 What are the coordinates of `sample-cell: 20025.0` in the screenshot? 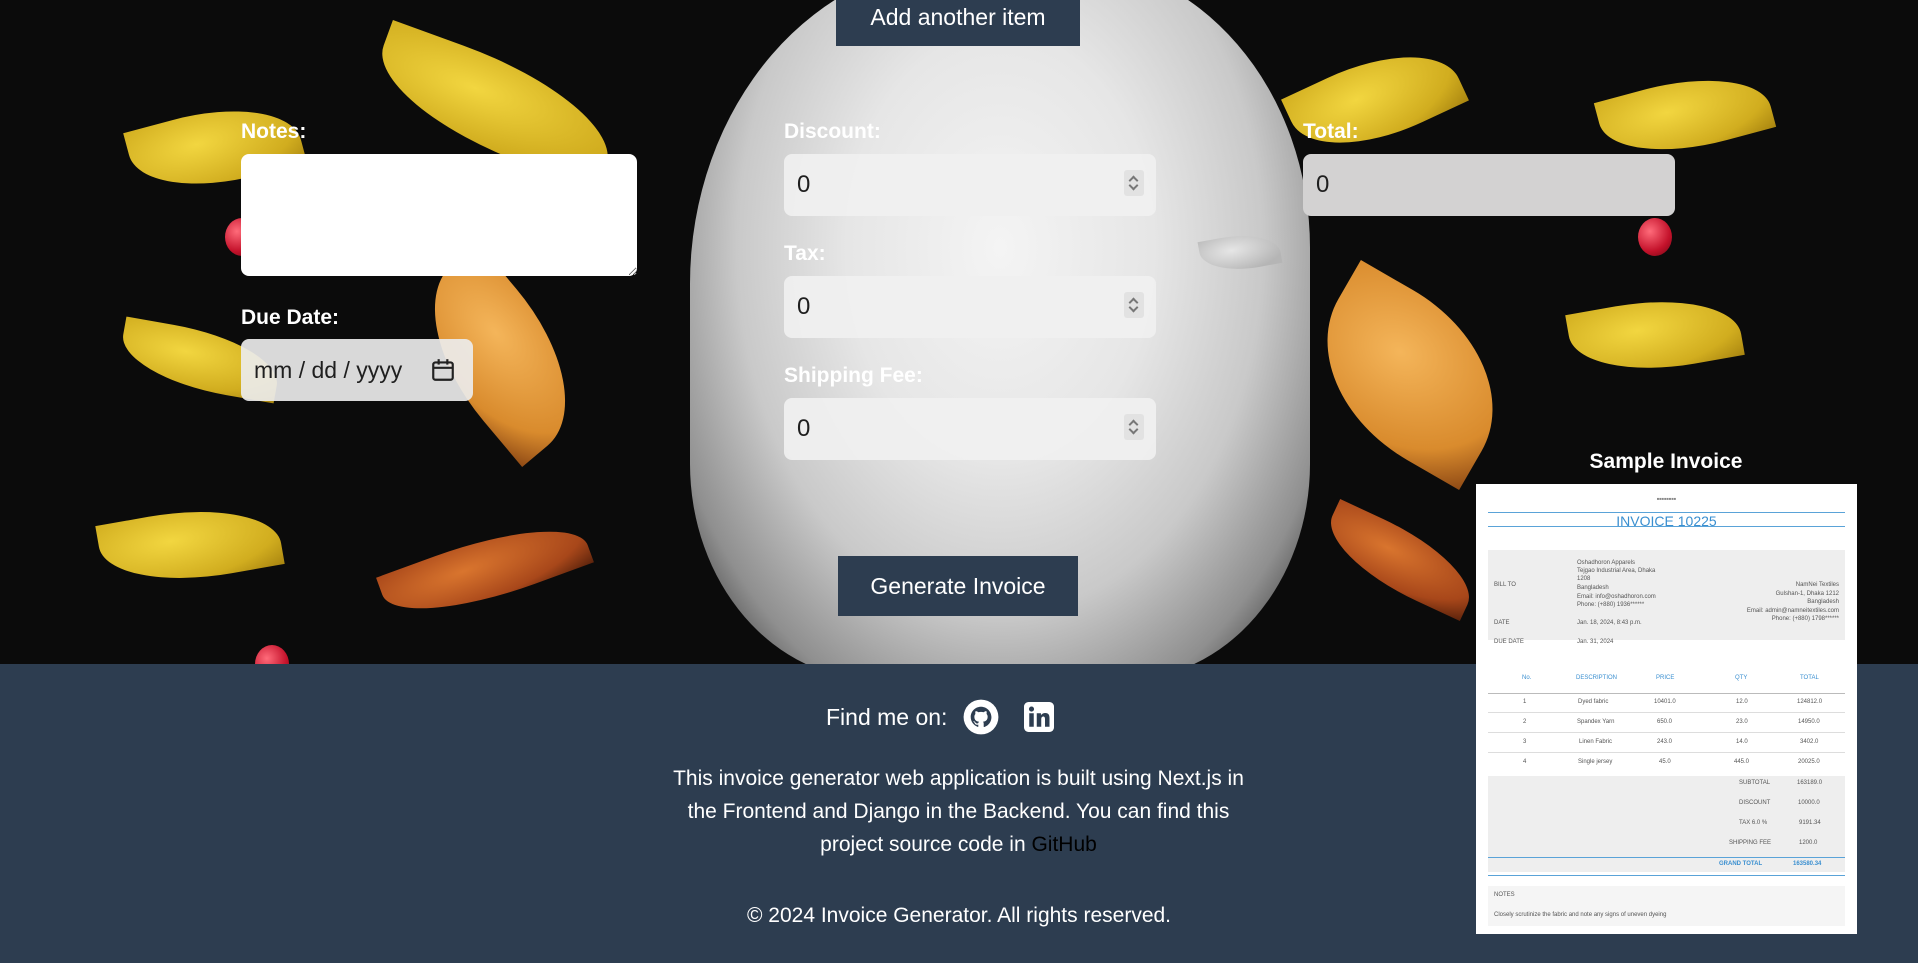 It's located at (1809, 762).